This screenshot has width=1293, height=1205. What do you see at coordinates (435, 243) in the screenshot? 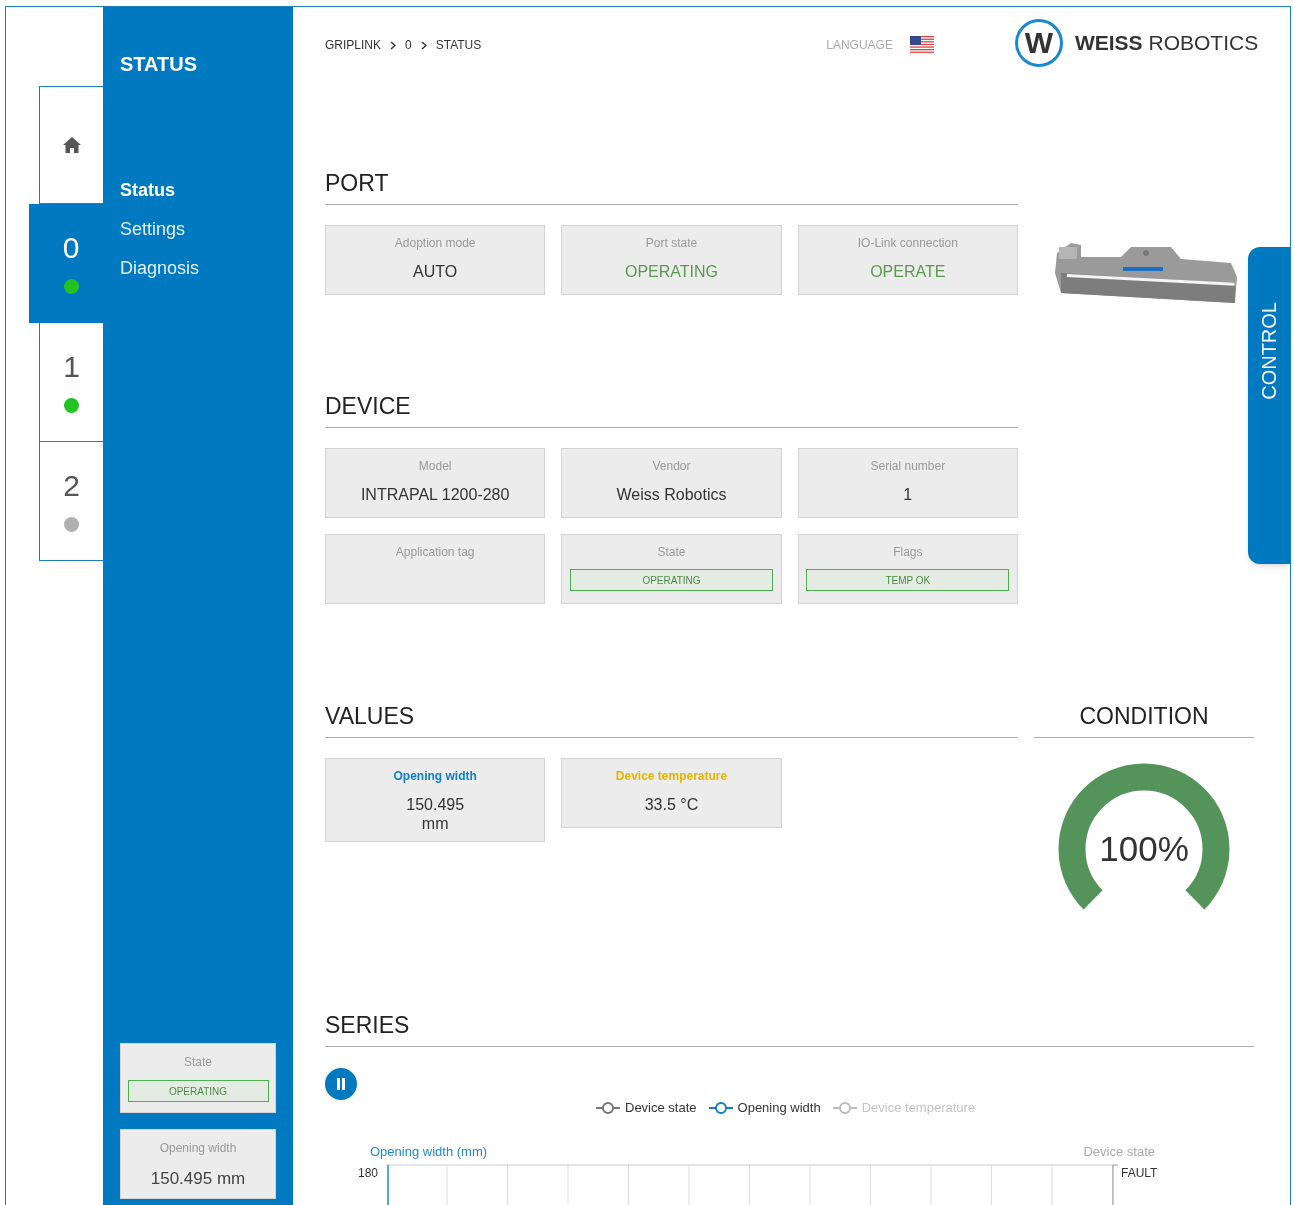
I see `card-label: Adoption mode` at bounding box center [435, 243].